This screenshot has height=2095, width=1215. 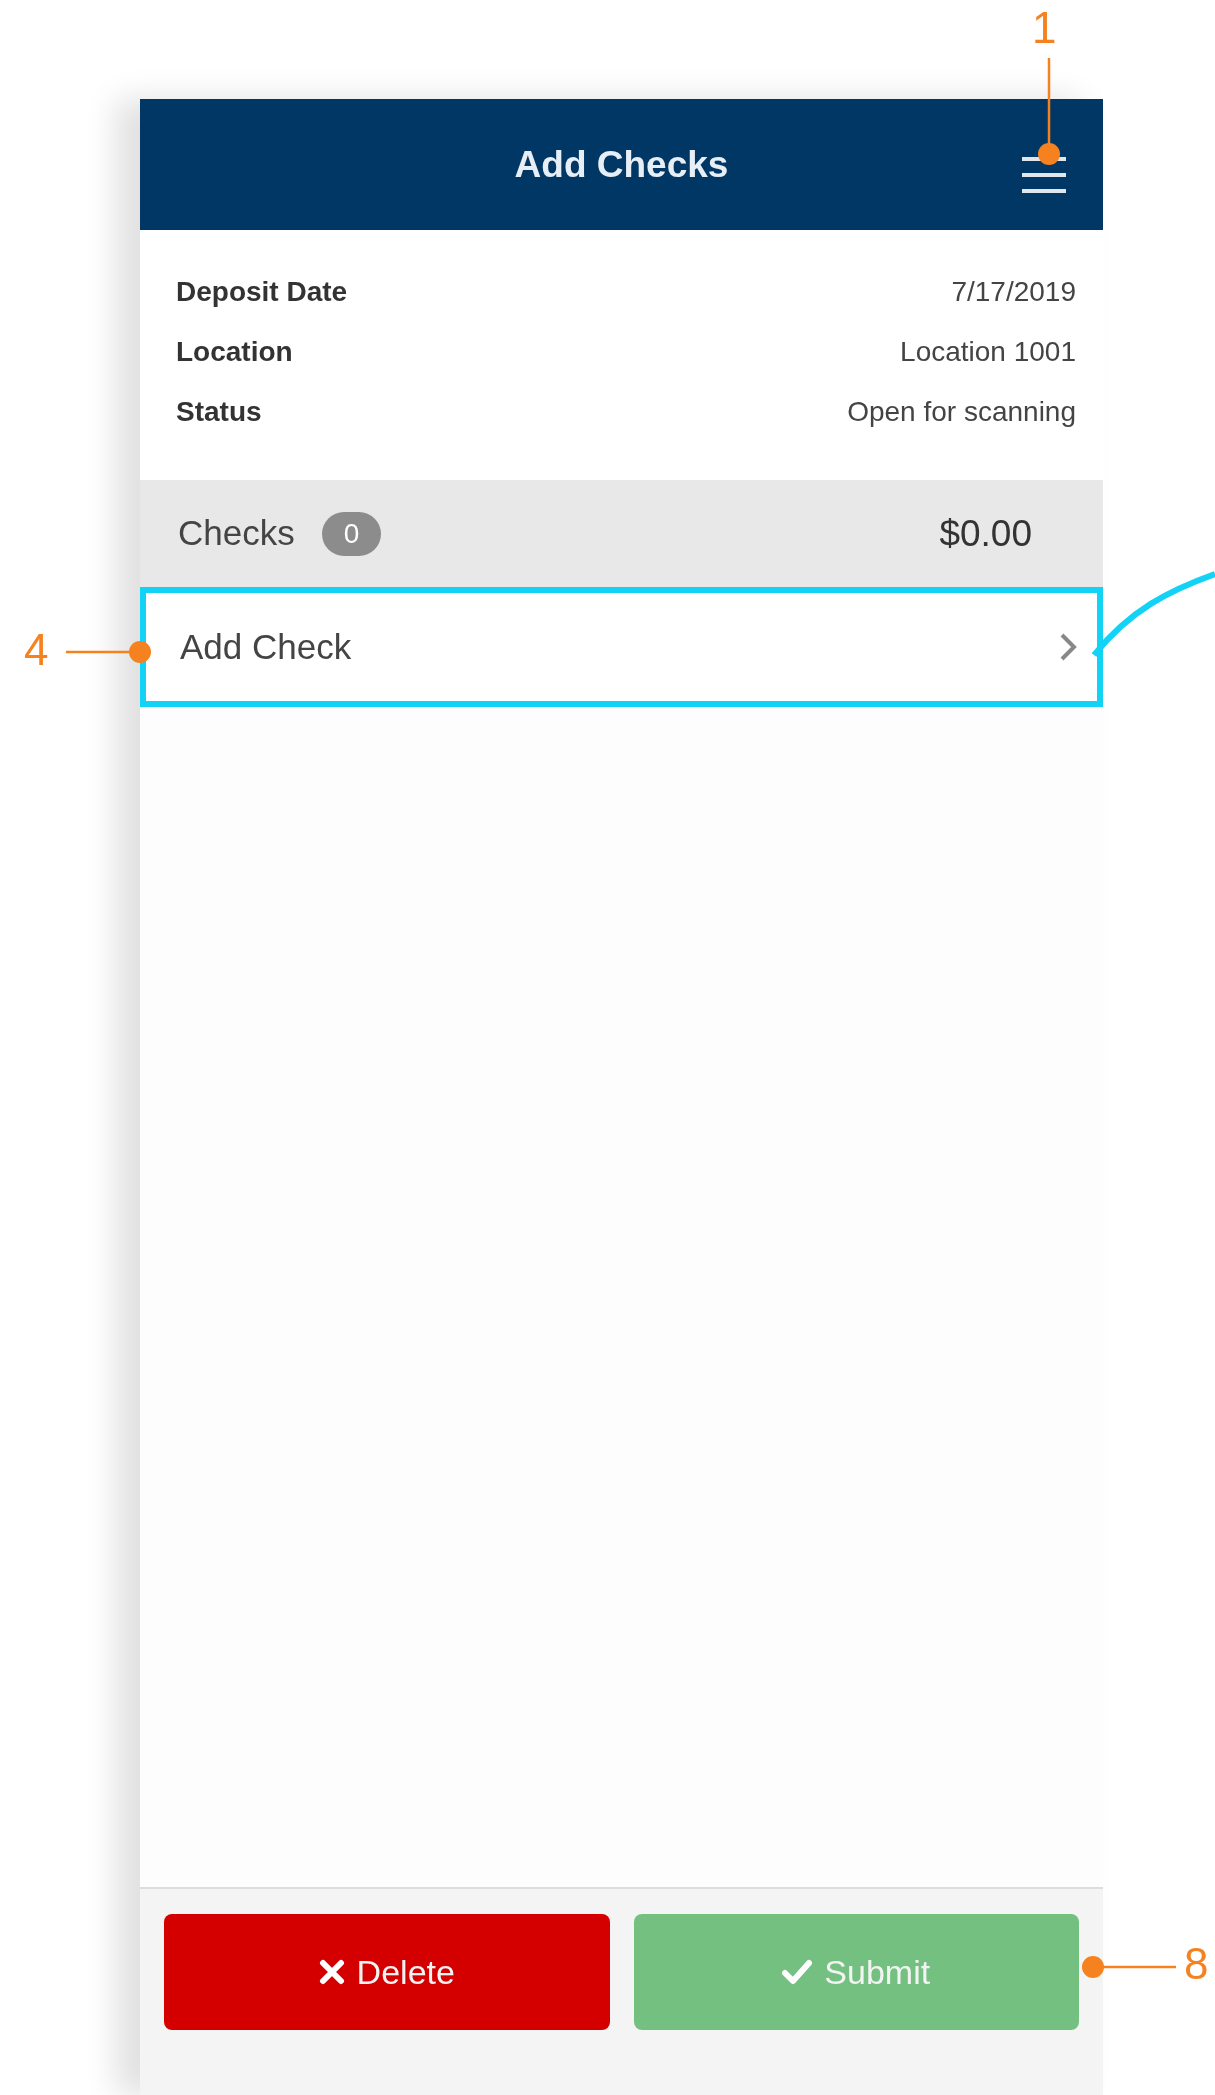 What do you see at coordinates (219, 412) in the screenshot?
I see `info-label: Status` at bounding box center [219, 412].